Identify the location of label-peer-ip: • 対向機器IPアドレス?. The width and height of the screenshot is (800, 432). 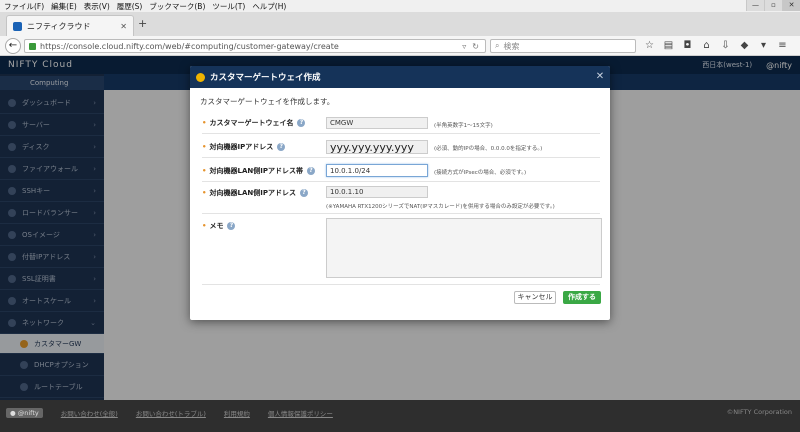
(244, 147).